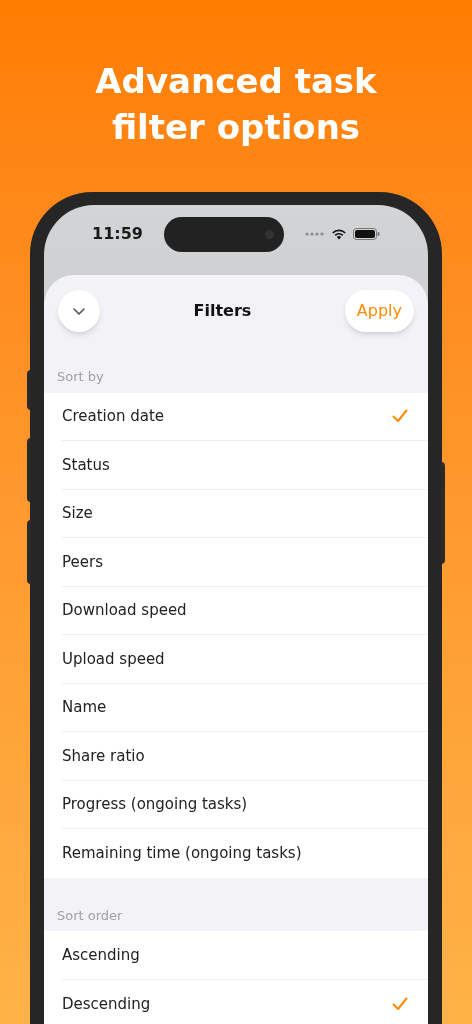 The width and height of the screenshot is (472, 1024). What do you see at coordinates (245, 804) in the screenshot?
I see `option-row: Progress (ongoing tasks)` at bounding box center [245, 804].